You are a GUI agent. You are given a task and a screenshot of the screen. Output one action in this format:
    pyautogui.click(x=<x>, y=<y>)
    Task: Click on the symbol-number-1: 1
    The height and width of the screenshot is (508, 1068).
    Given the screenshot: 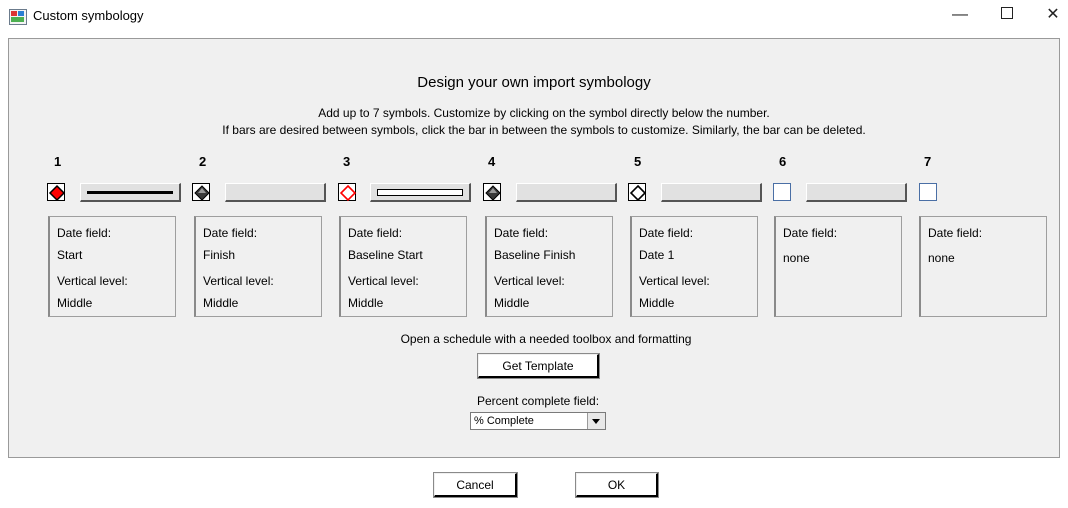 What is the action you would take?
    pyautogui.click(x=58, y=161)
    